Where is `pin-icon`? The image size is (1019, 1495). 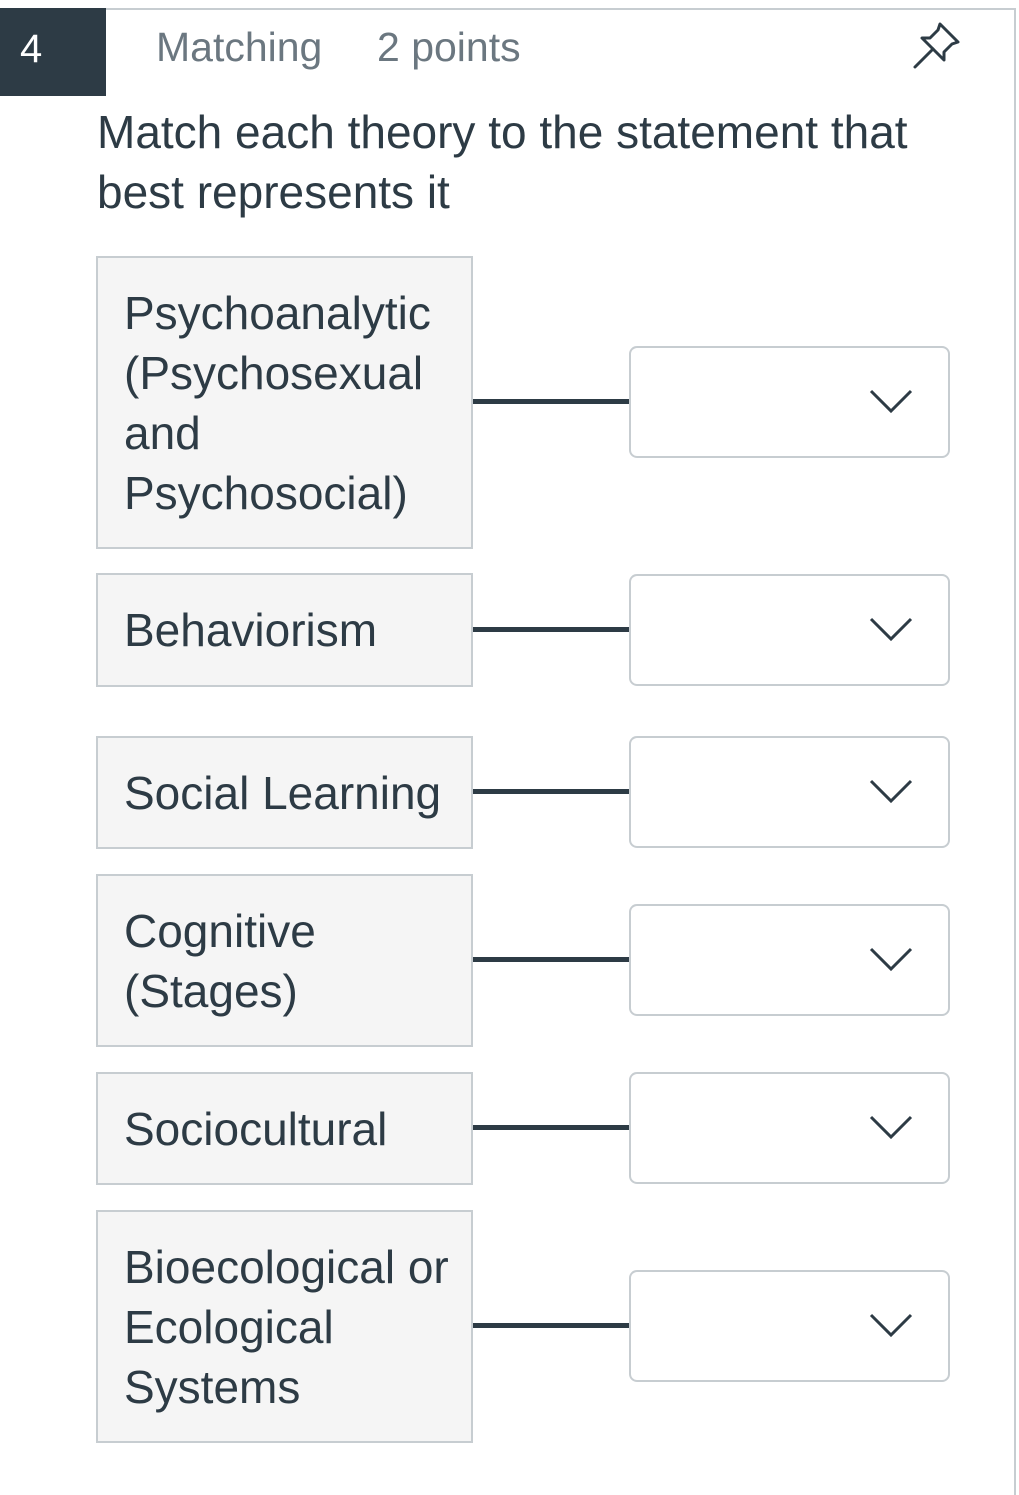
pin-icon is located at coordinates (936, 46).